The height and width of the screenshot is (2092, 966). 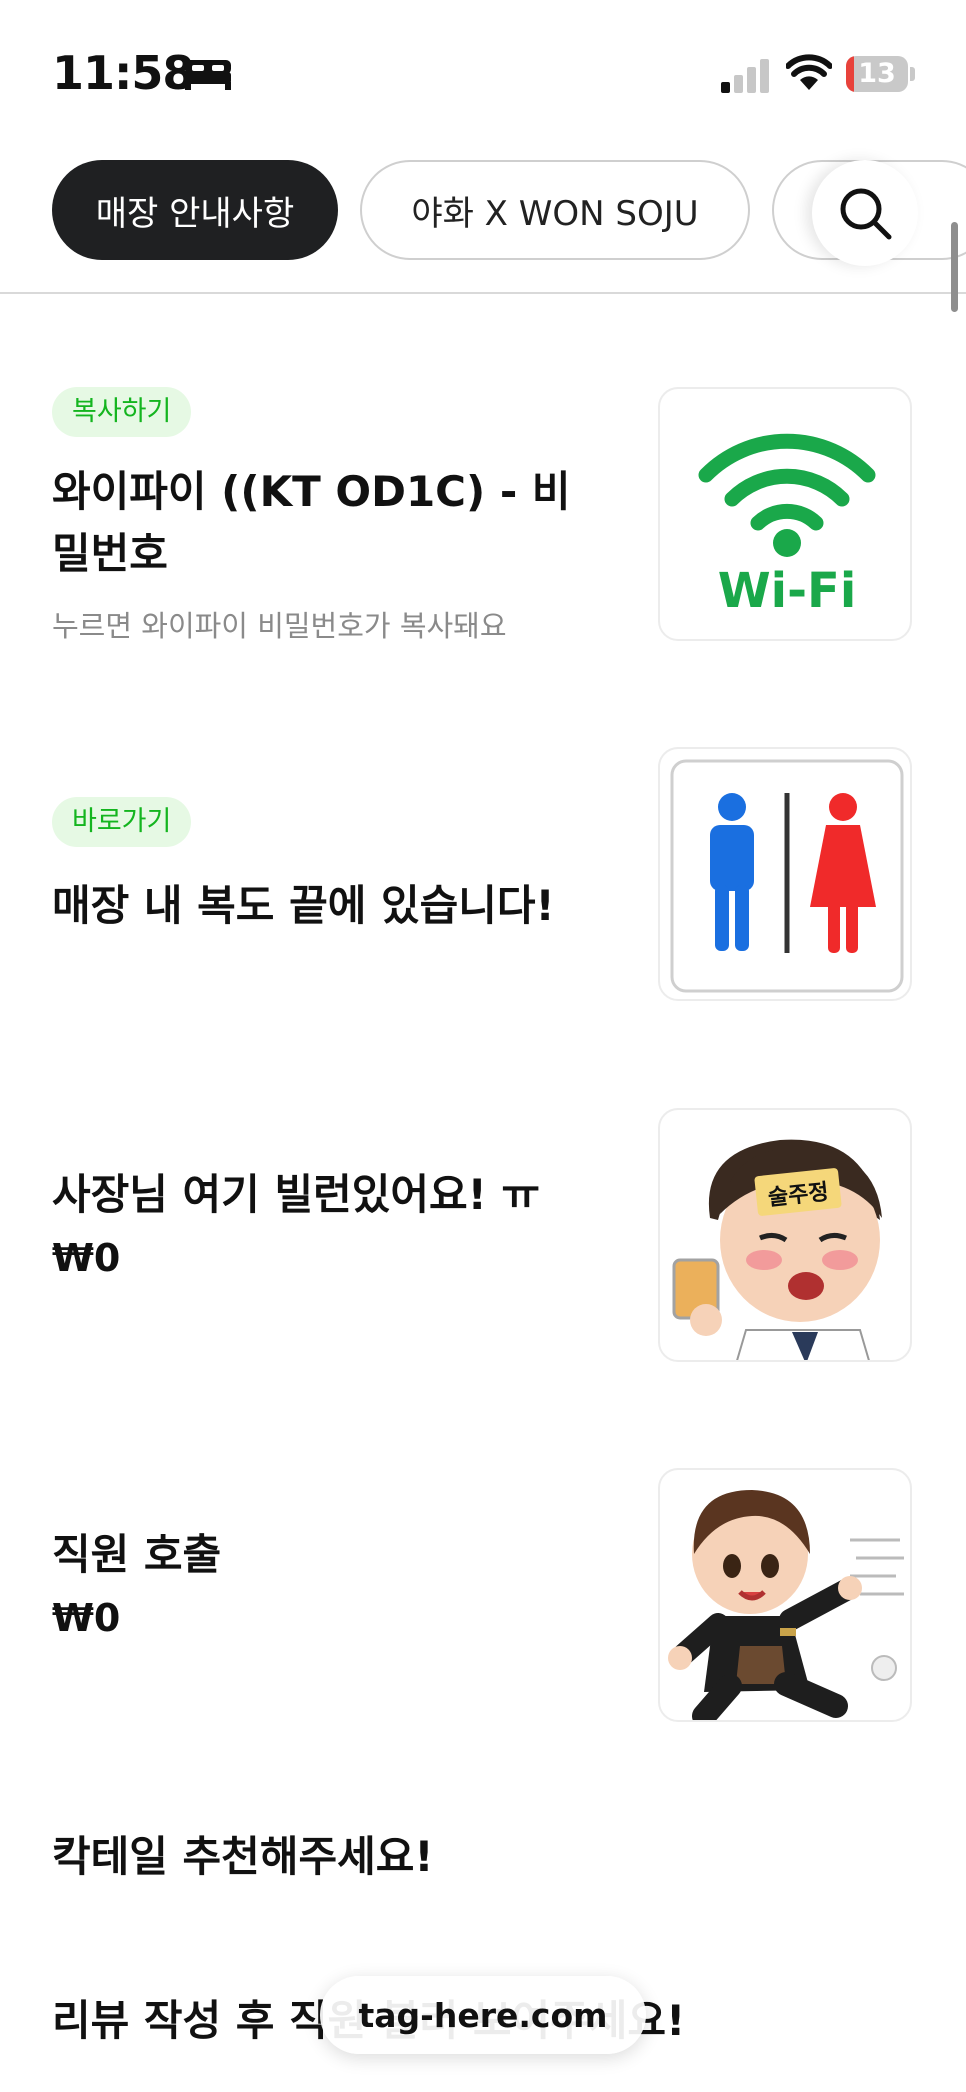 I want to click on wifi-logo-text: Wi-Fi, so click(x=787, y=591).